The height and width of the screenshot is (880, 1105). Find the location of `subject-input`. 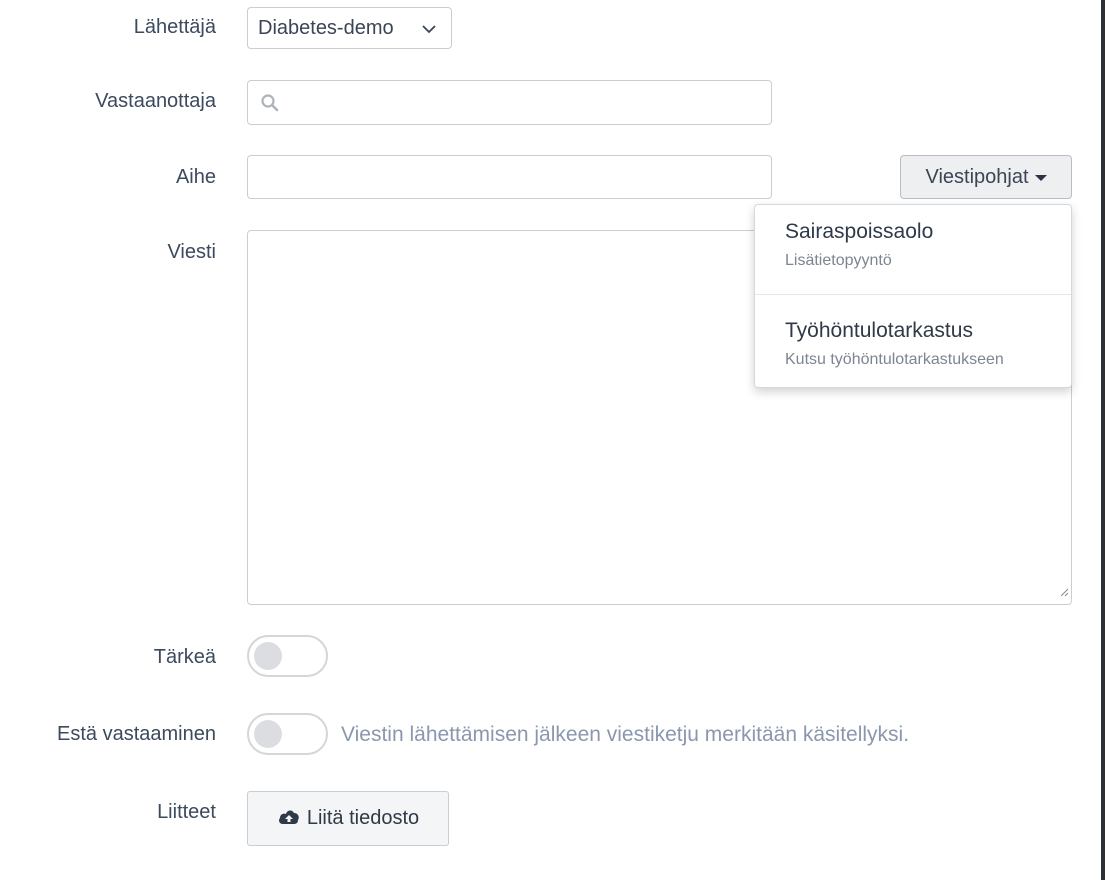

subject-input is located at coordinates (509, 177).